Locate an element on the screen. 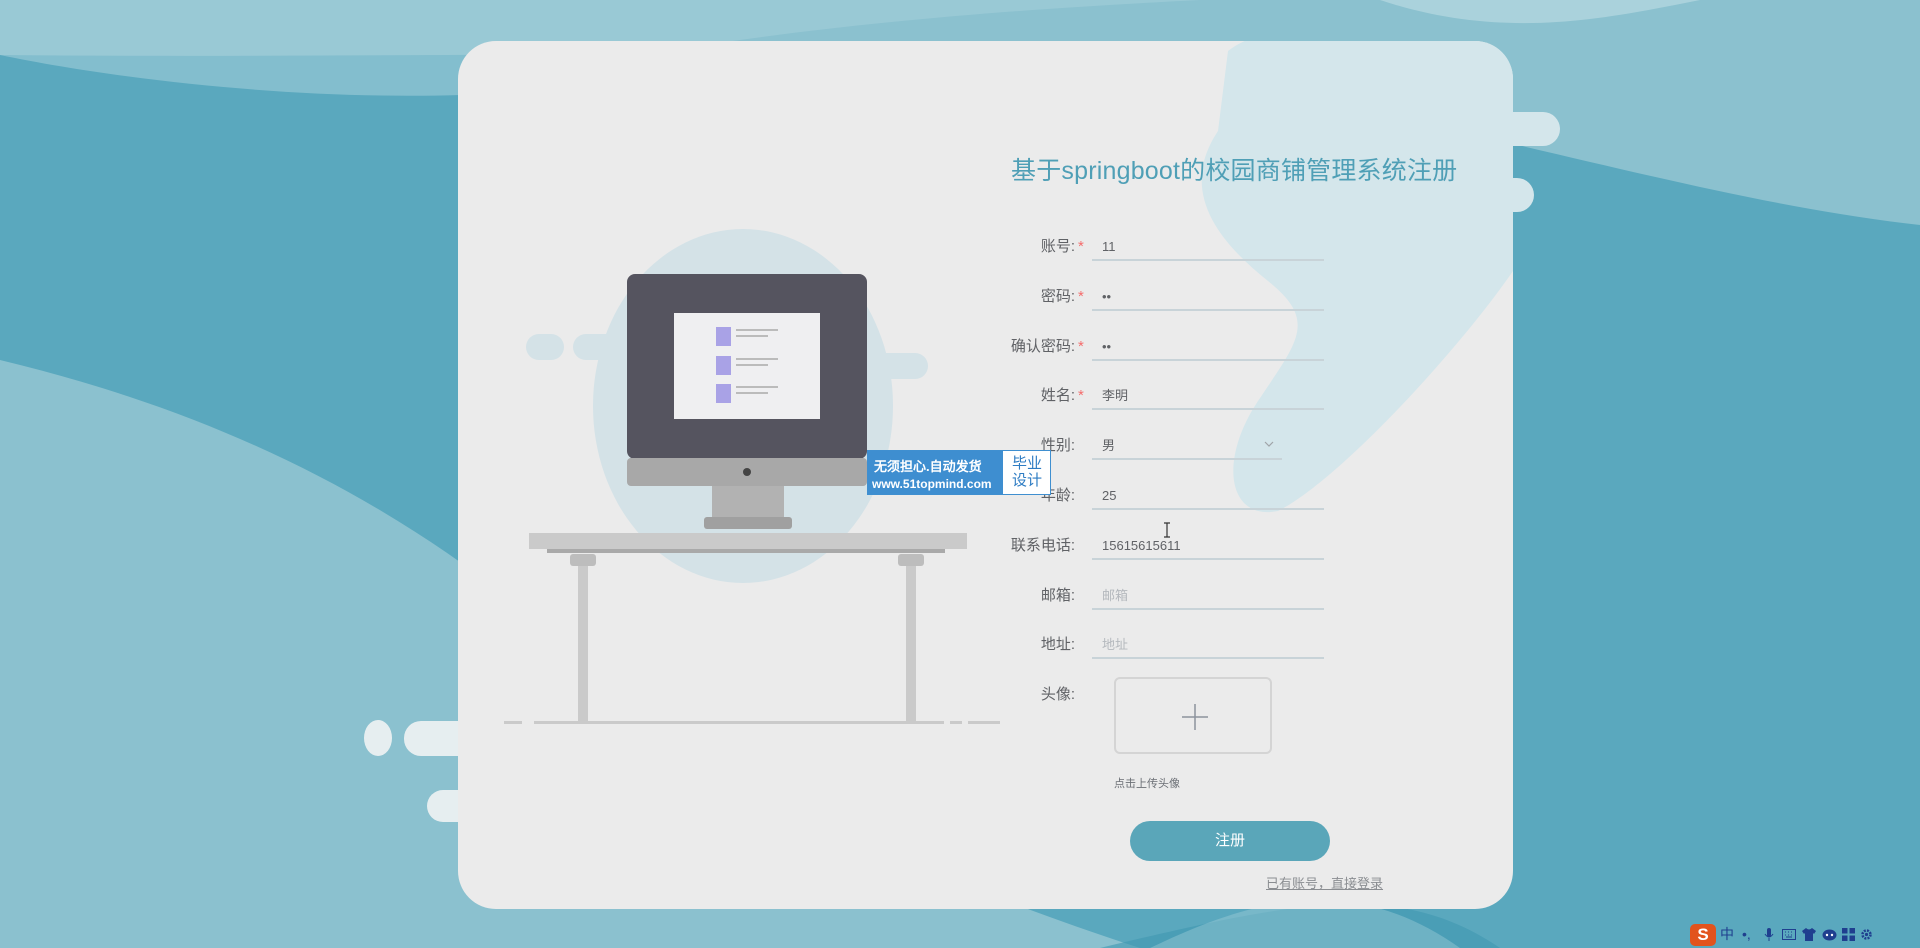  login-link: 已有账号，直接登录 is located at coordinates (1324, 882).